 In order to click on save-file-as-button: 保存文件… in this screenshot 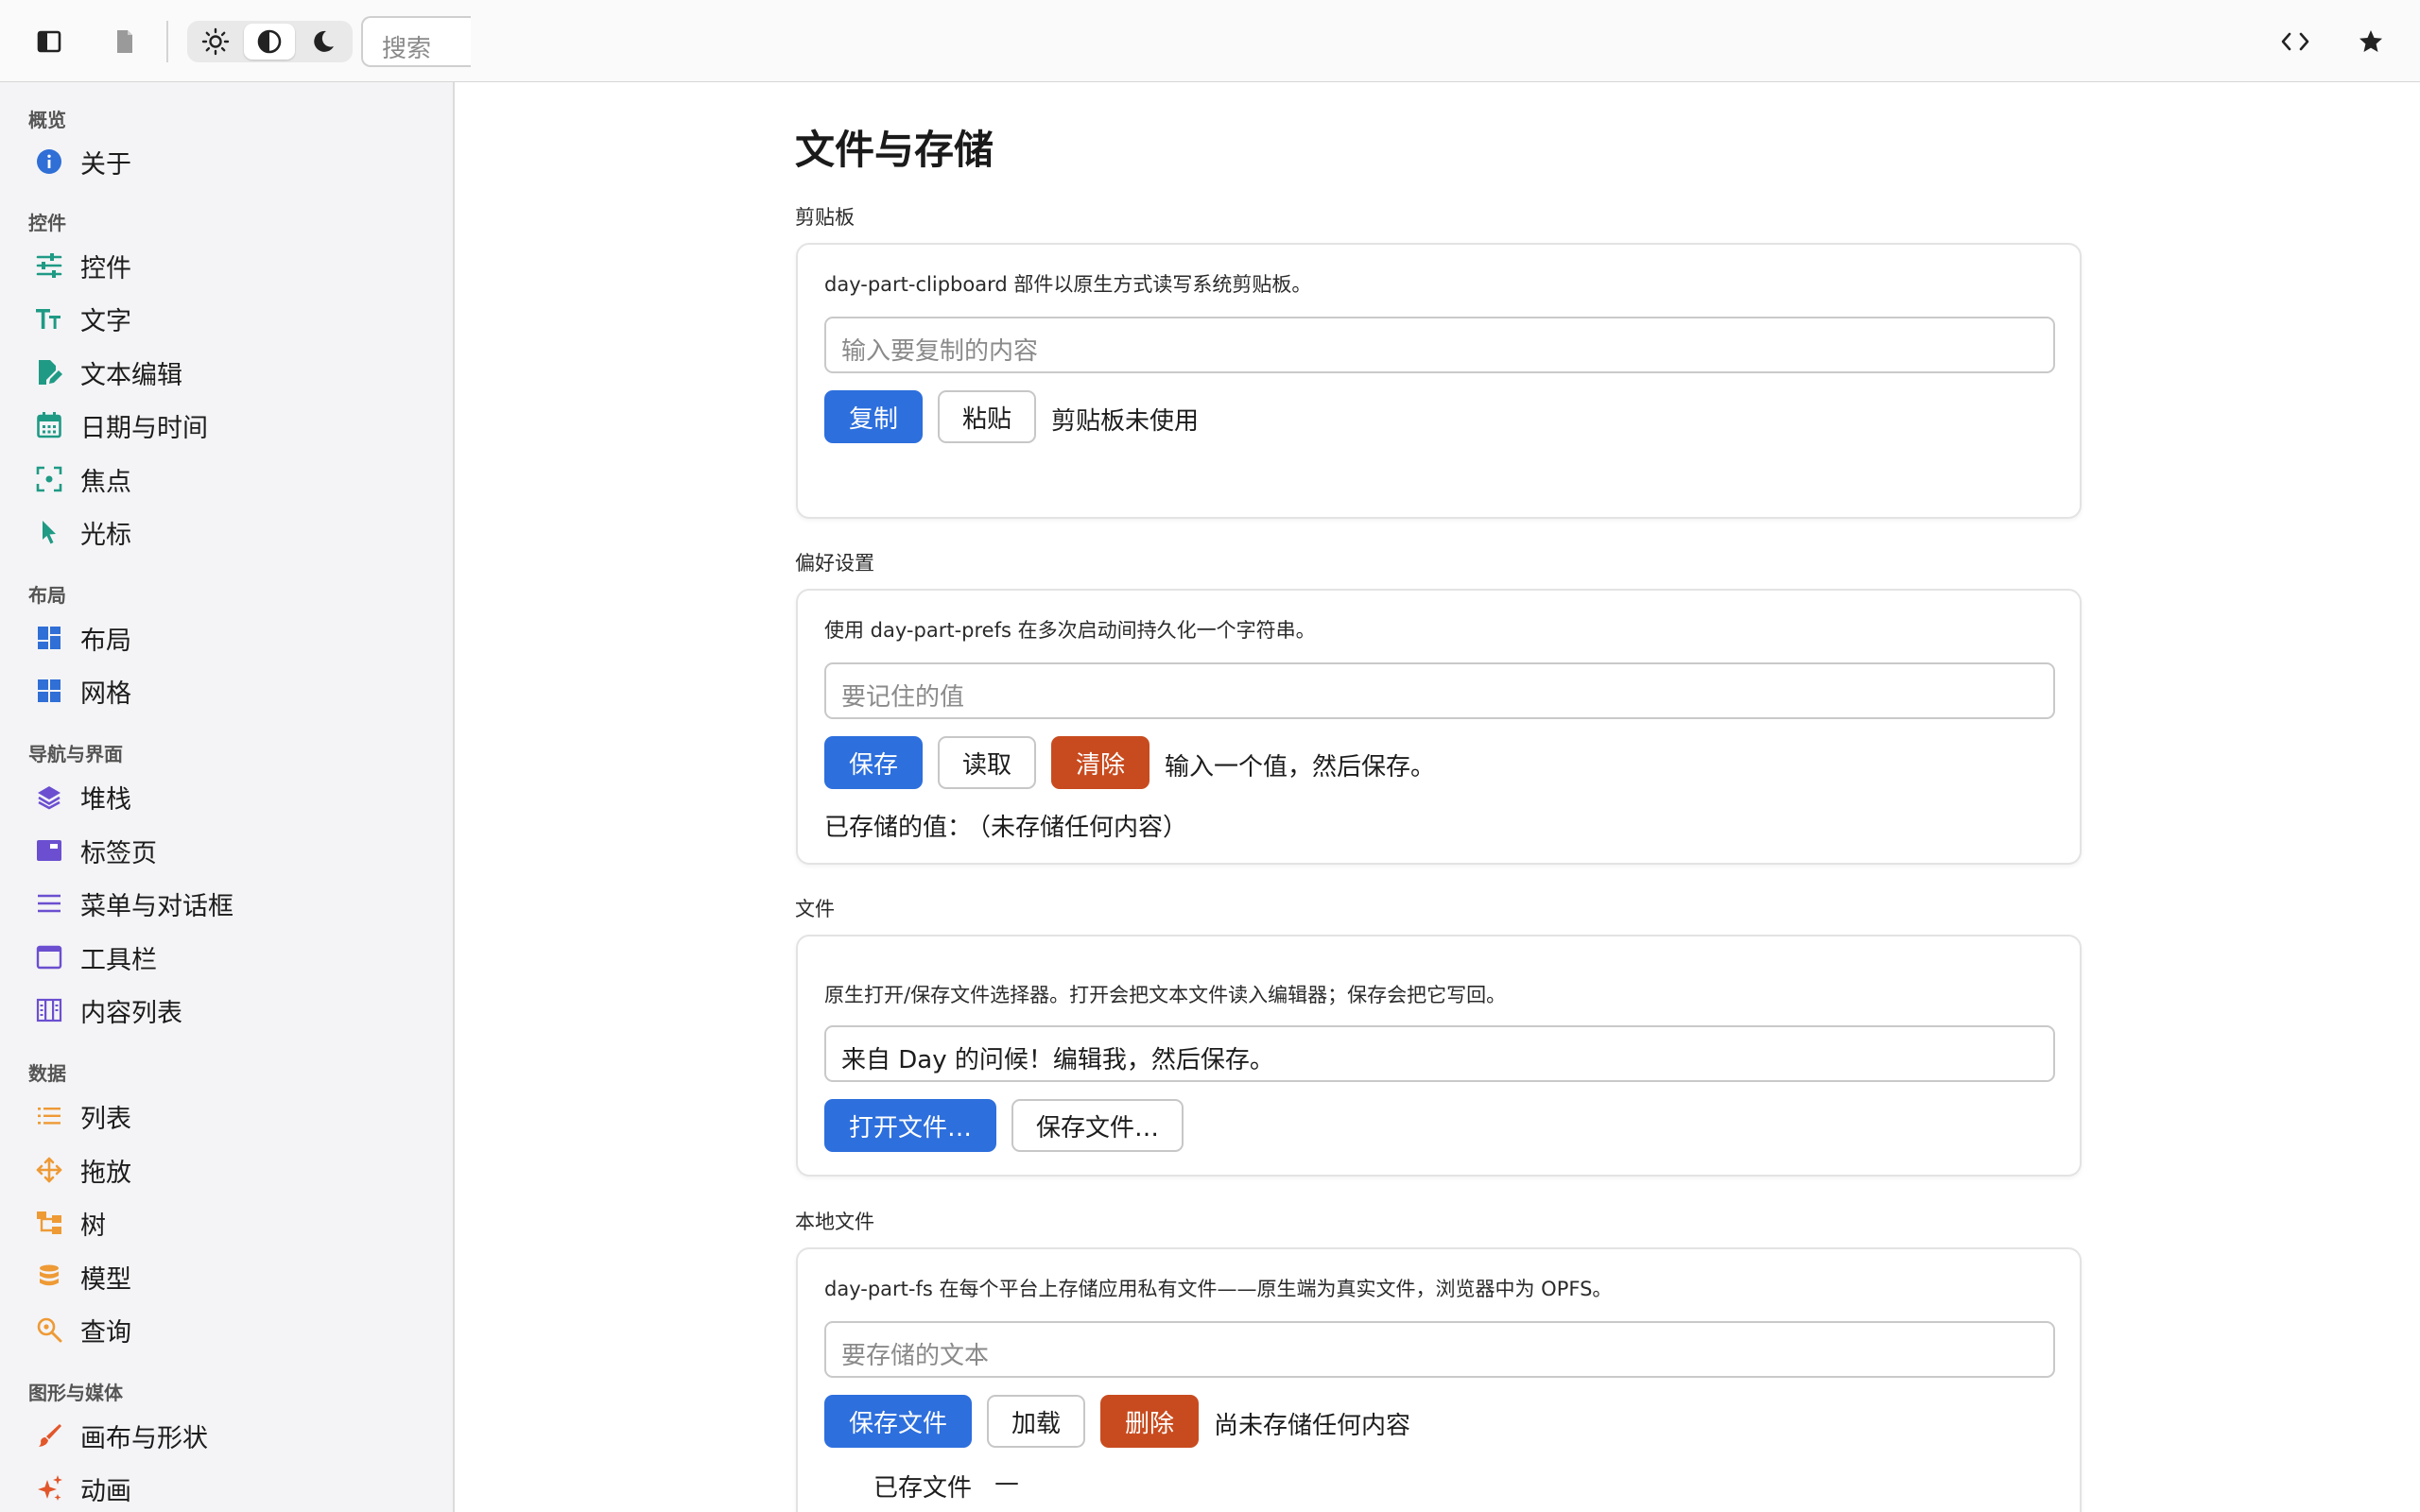, I will do `click(1097, 1125)`.